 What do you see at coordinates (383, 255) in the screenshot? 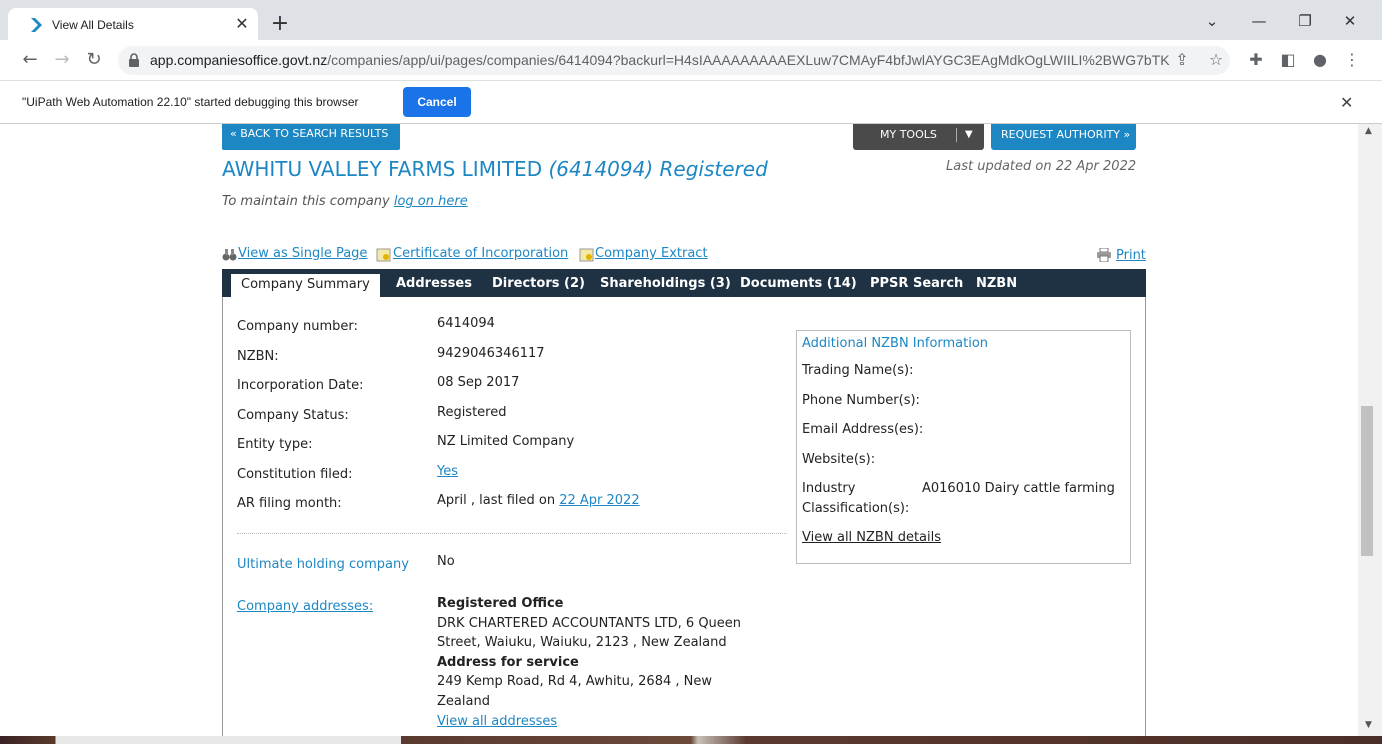
I see `certificate-icon` at bounding box center [383, 255].